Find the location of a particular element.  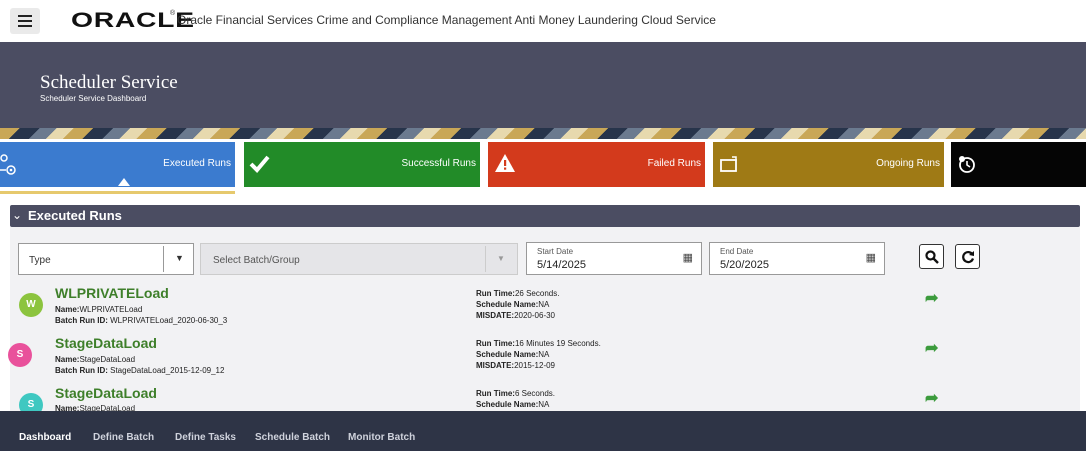

refresh-icon is located at coordinates (967, 257).